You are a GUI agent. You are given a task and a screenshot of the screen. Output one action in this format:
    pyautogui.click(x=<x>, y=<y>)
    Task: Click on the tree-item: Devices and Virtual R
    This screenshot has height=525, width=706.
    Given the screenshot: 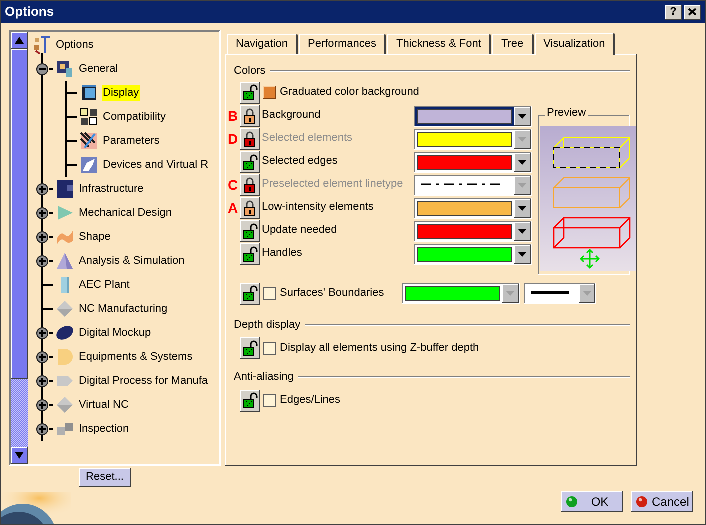 What is the action you would take?
    pyautogui.click(x=156, y=165)
    